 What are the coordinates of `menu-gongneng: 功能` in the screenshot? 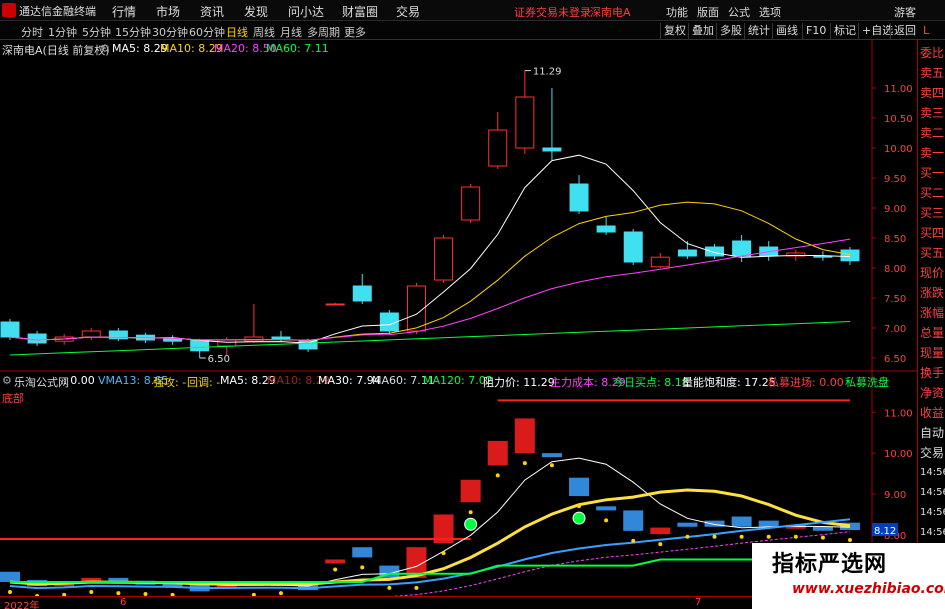 It's located at (677, 12).